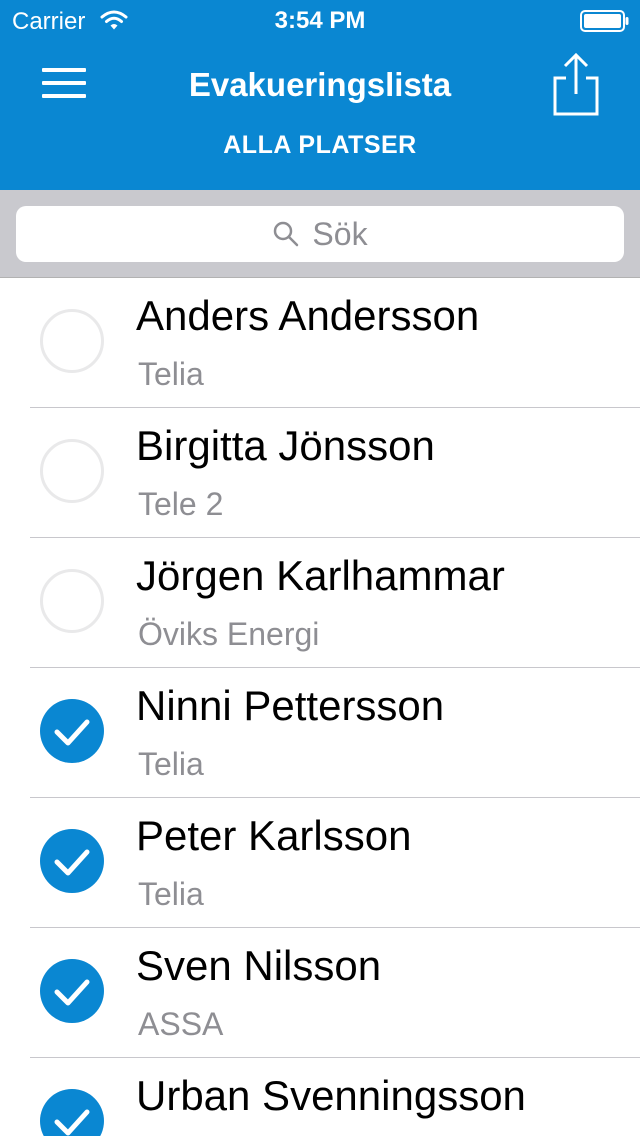 The image size is (640, 1136). I want to click on location-filter-label: ALLA PLATSER, so click(320, 145).